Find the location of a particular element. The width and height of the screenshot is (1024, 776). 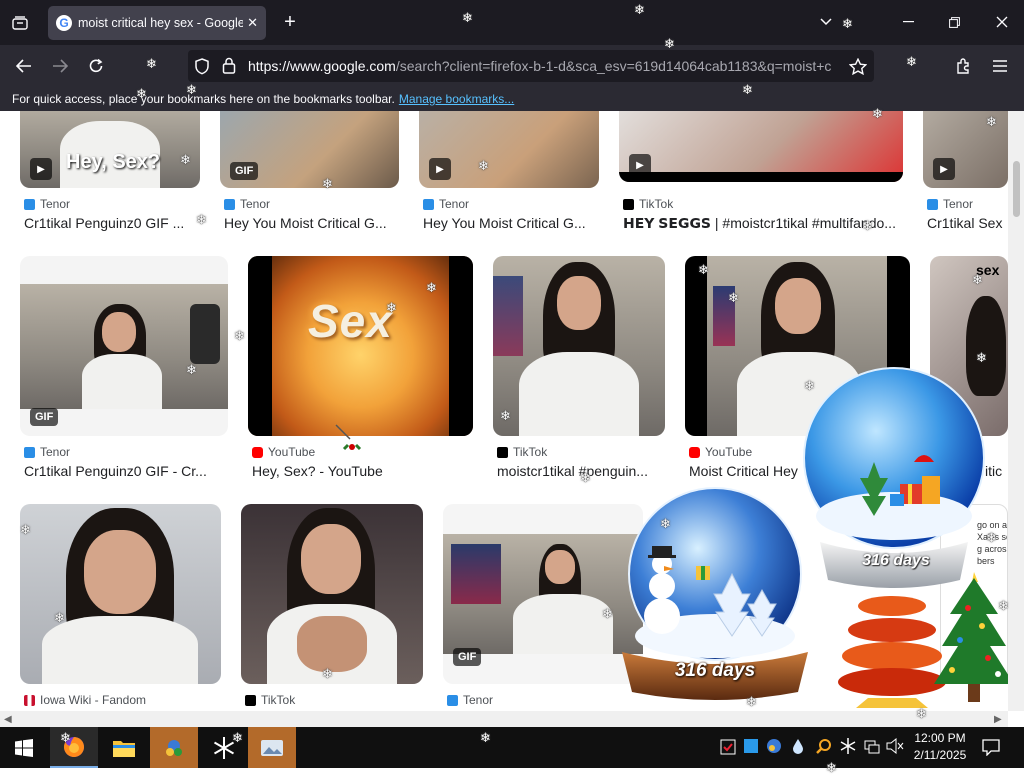

fandom-icon is located at coordinates (29, 700).